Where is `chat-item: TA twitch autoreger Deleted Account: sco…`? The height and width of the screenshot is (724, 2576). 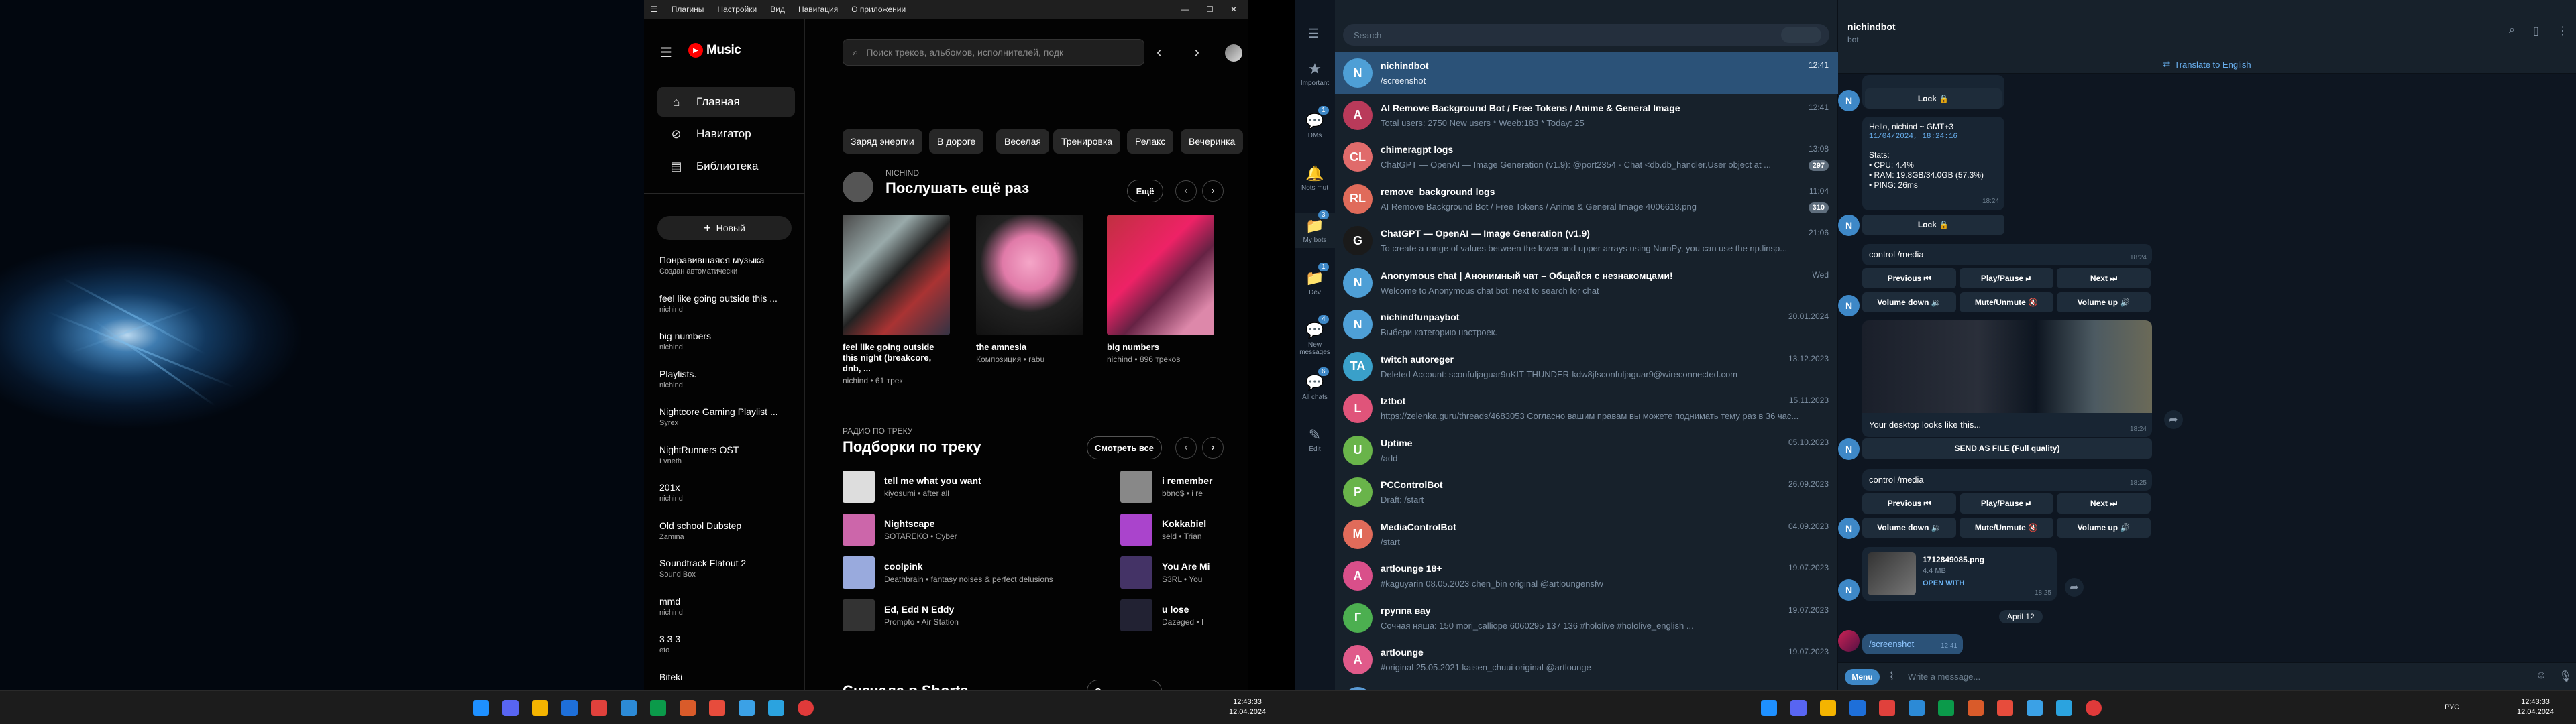
chat-item: TA twitch autoreger Deleted Account: sco… is located at coordinates (1586, 366).